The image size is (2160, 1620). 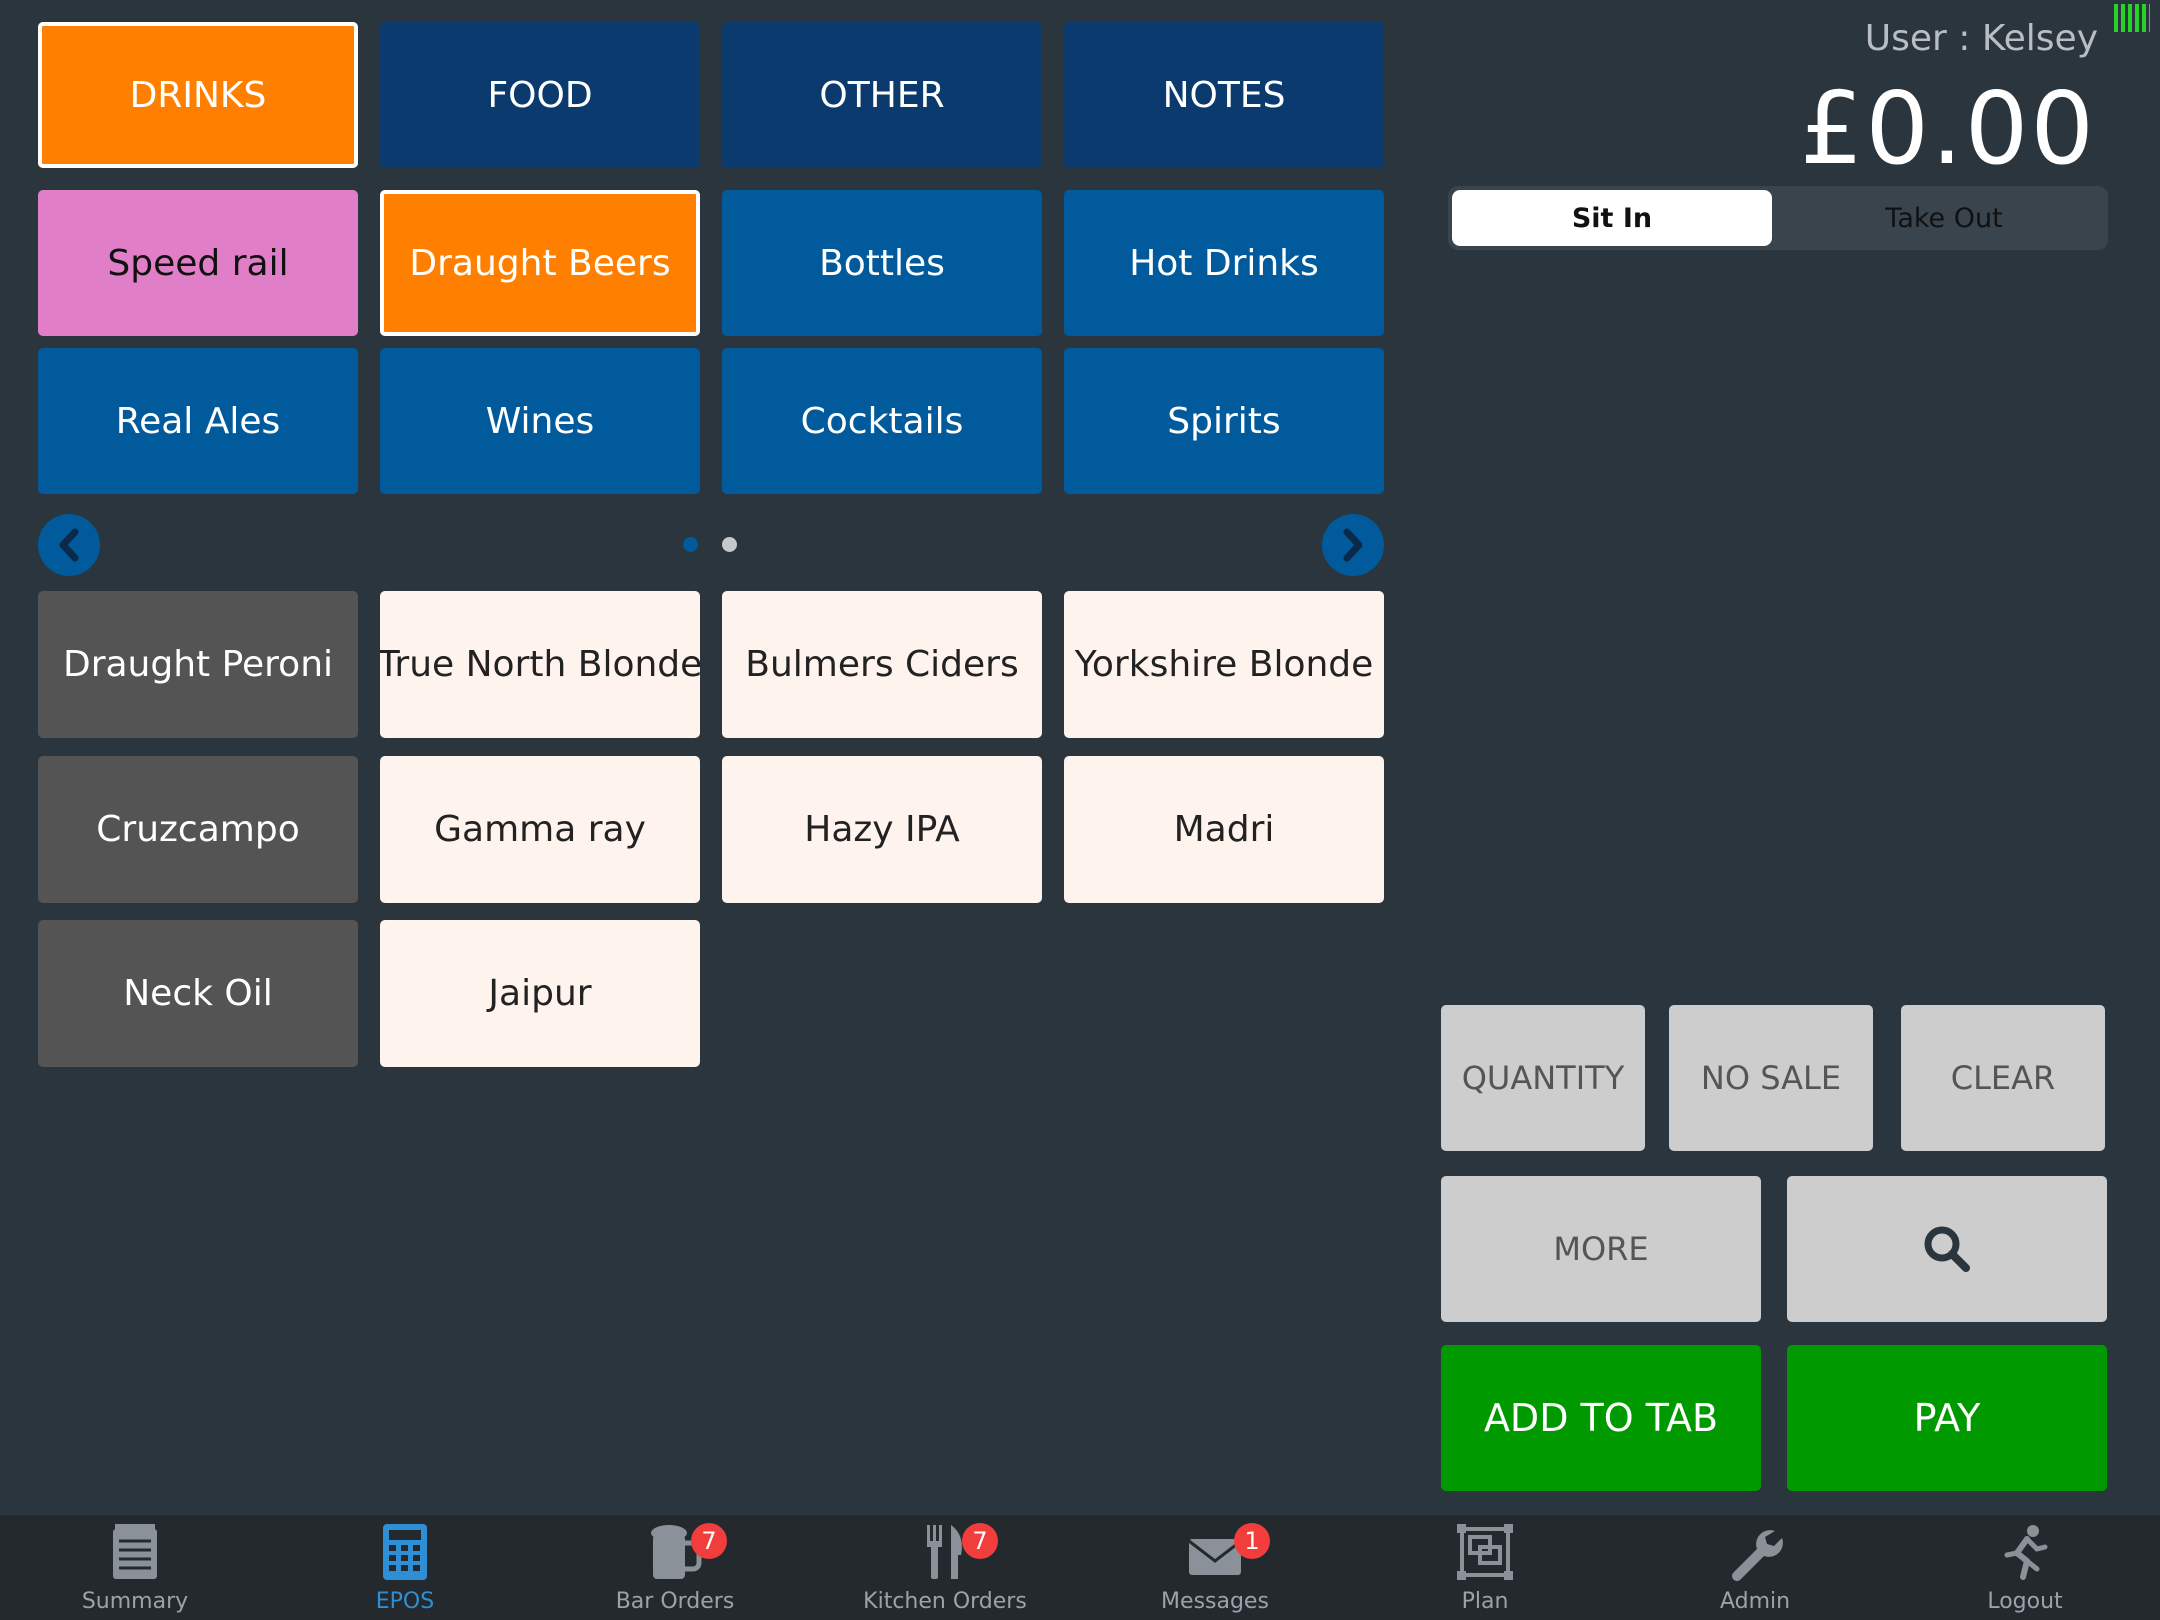 I want to click on item-label: Neck Oil, so click(x=198, y=993).